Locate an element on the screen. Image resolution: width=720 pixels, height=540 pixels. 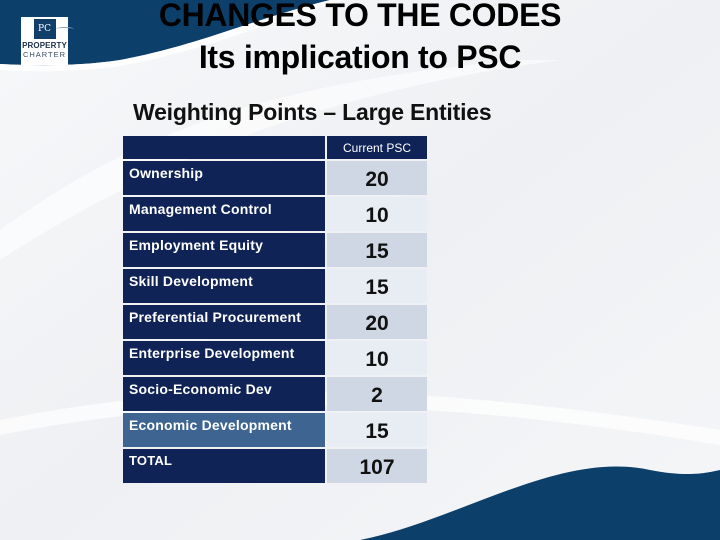
row-label: Management Control is located at coordinates (224, 214).